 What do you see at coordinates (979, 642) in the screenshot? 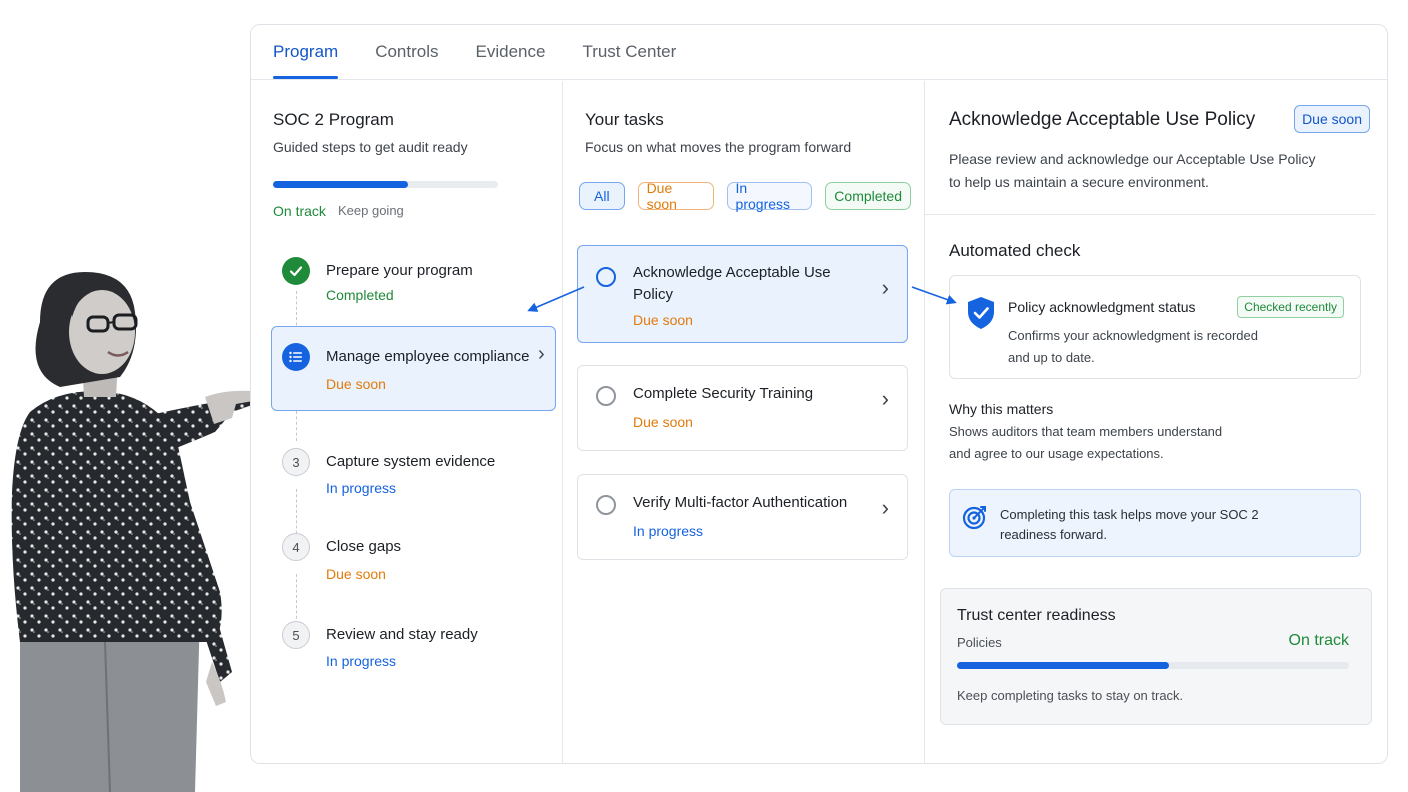
I see `trust-label: Policies` at bounding box center [979, 642].